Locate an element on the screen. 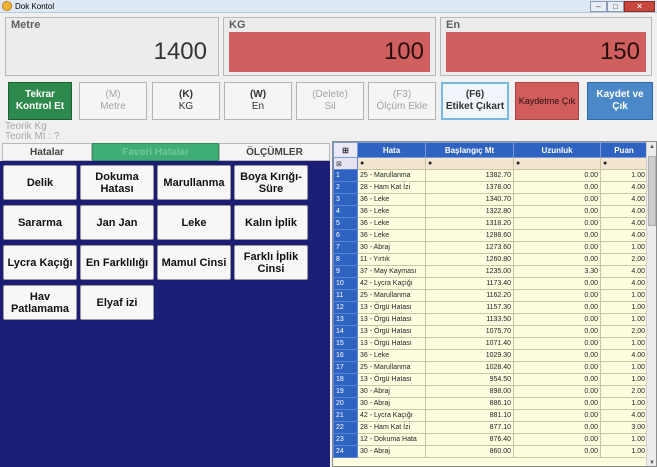 The height and width of the screenshot is (467, 657). table-row: 24 30 - Abraj 860.00 0.00 1.00 is located at coordinates (490, 451).